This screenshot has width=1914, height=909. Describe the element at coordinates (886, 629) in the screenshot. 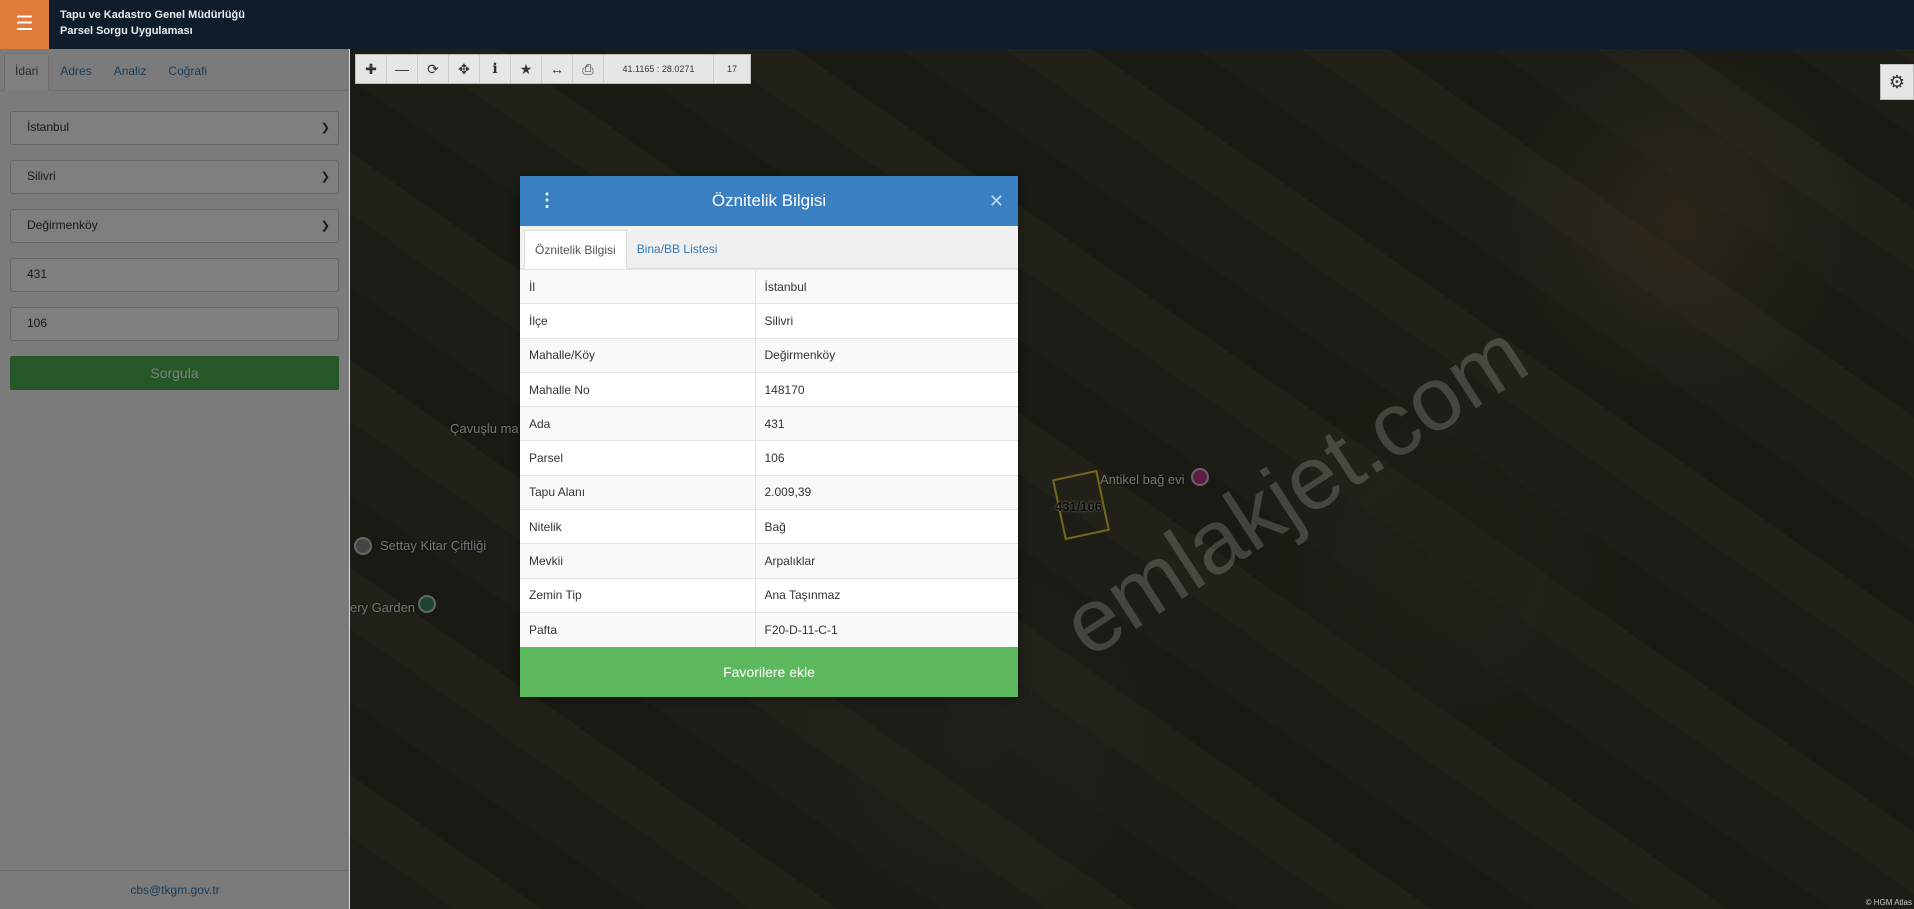

I see `attr-value: F20-D-11-C-1` at that location.